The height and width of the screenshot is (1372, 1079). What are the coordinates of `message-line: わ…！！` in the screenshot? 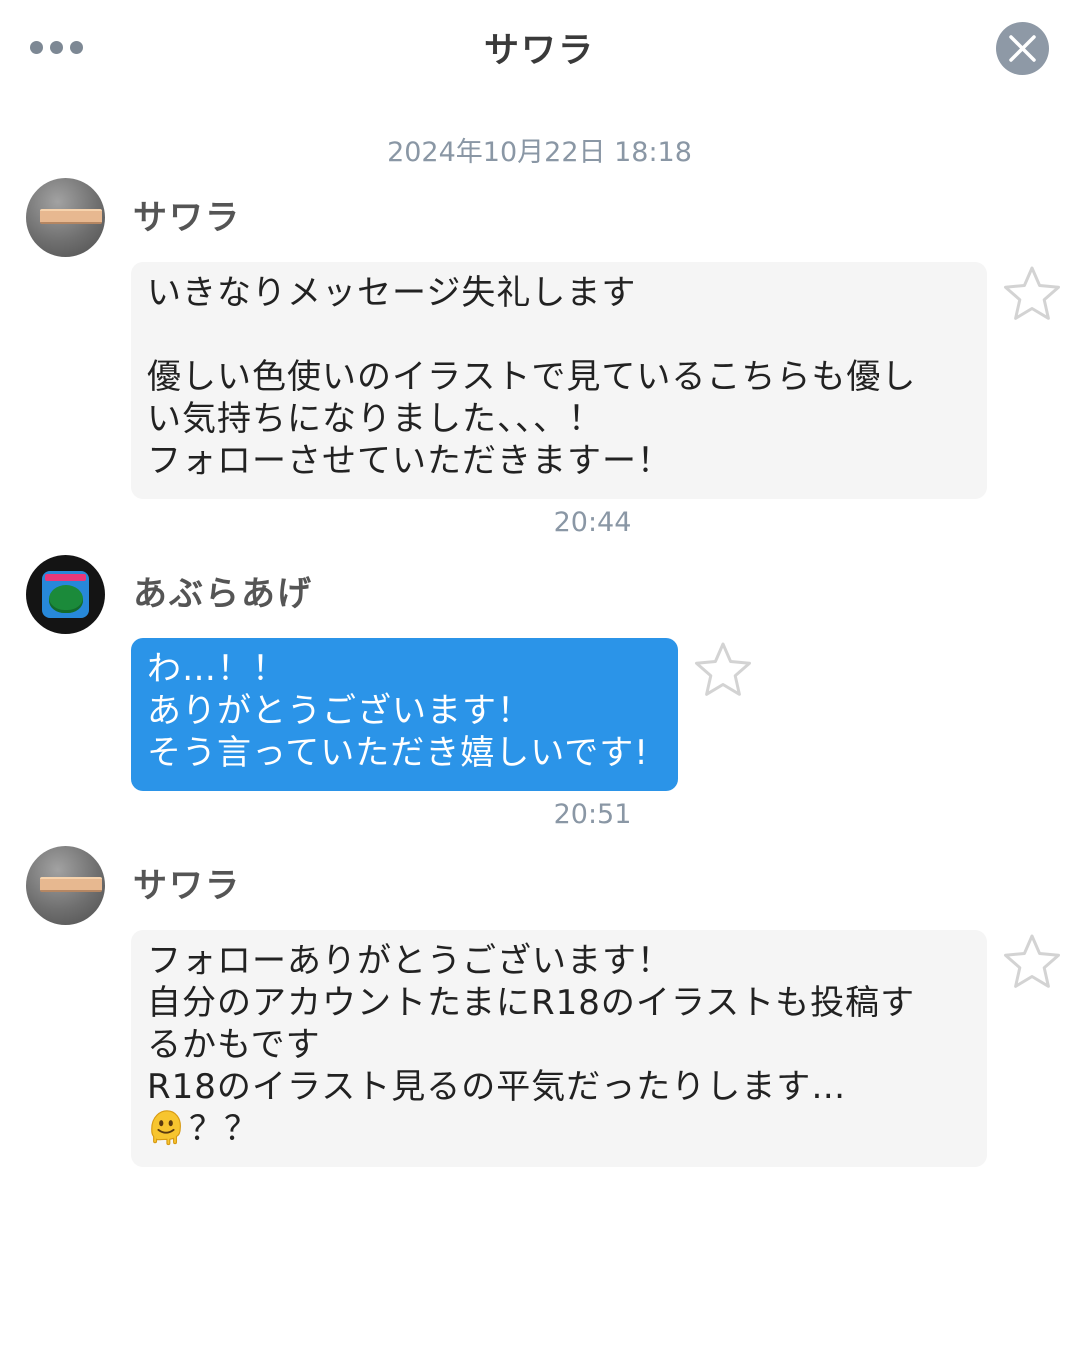 It's located at (217, 669).